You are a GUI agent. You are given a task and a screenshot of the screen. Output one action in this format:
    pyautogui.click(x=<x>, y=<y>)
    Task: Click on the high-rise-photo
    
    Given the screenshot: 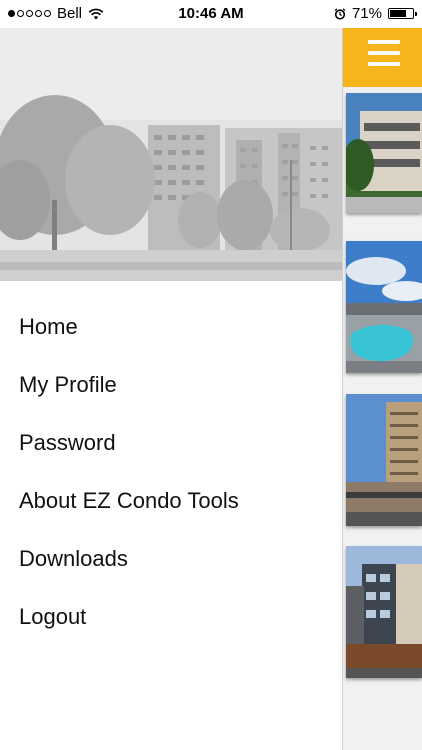 What is the action you would take?
    pyautogui.click(x=384, y=460)
    